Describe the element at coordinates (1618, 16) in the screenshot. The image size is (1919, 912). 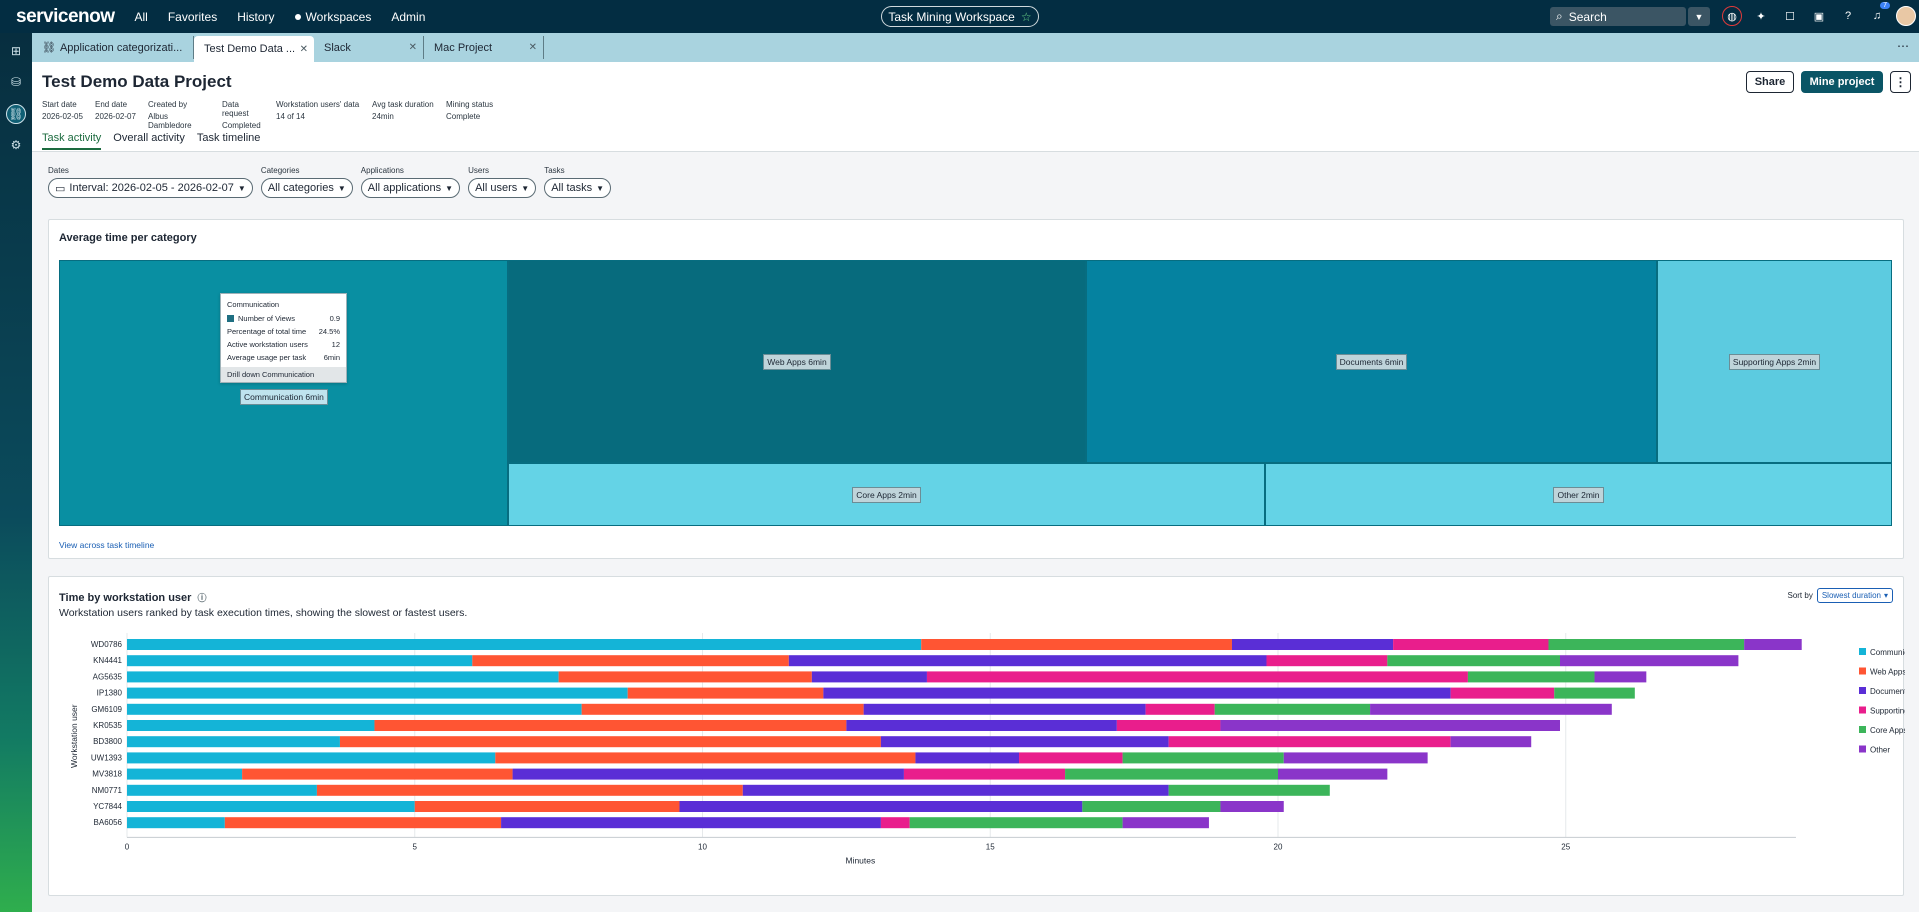
I see `global-search: ⌕ Search` at that location.